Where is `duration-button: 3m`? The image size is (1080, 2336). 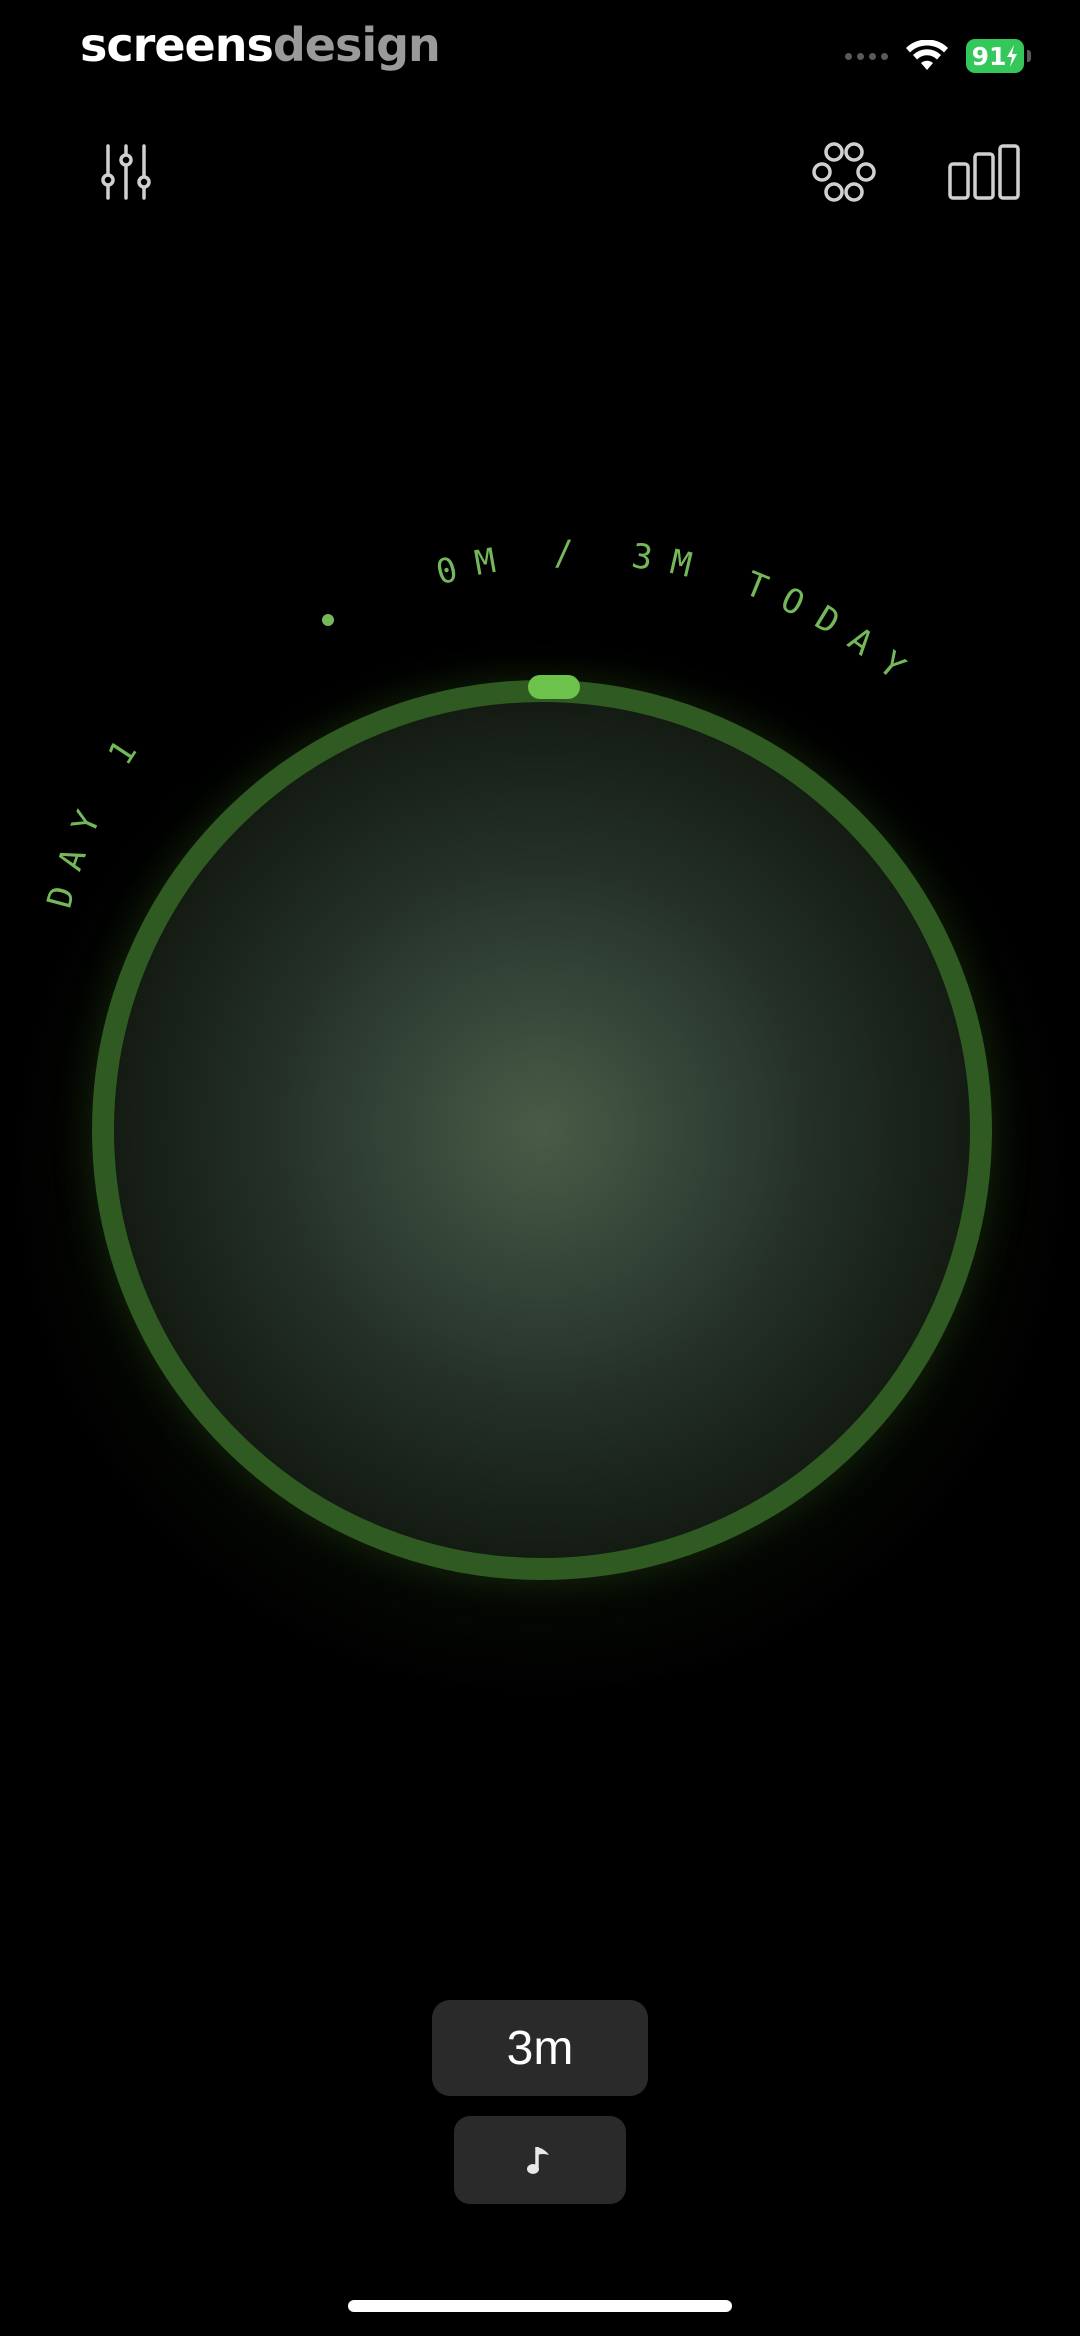 duration-button: 3m is located at coordinates (540, 2048).